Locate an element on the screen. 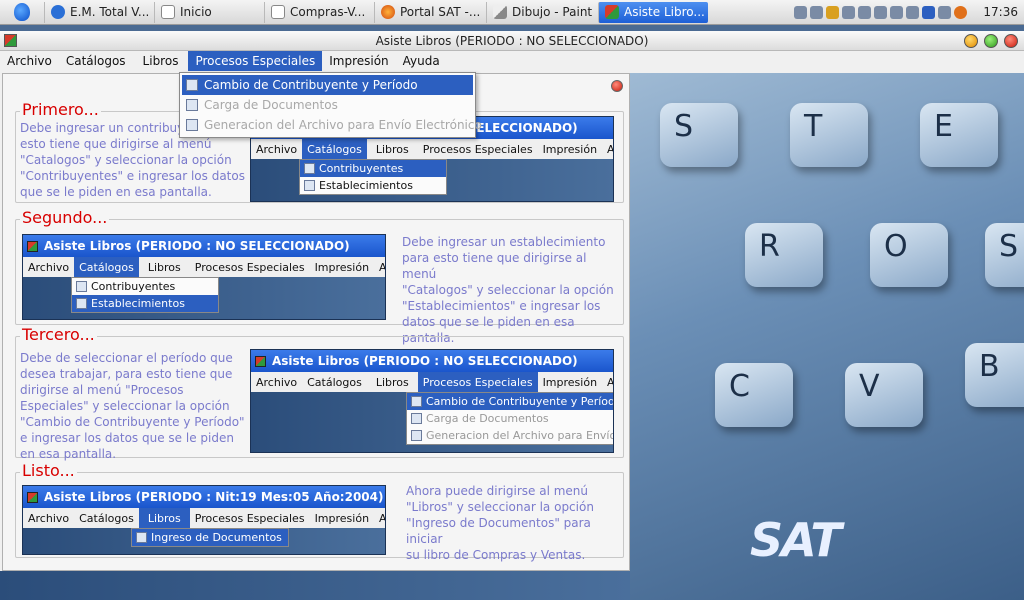  menu-impresion: Impresión is located at coordinates (358, 61).